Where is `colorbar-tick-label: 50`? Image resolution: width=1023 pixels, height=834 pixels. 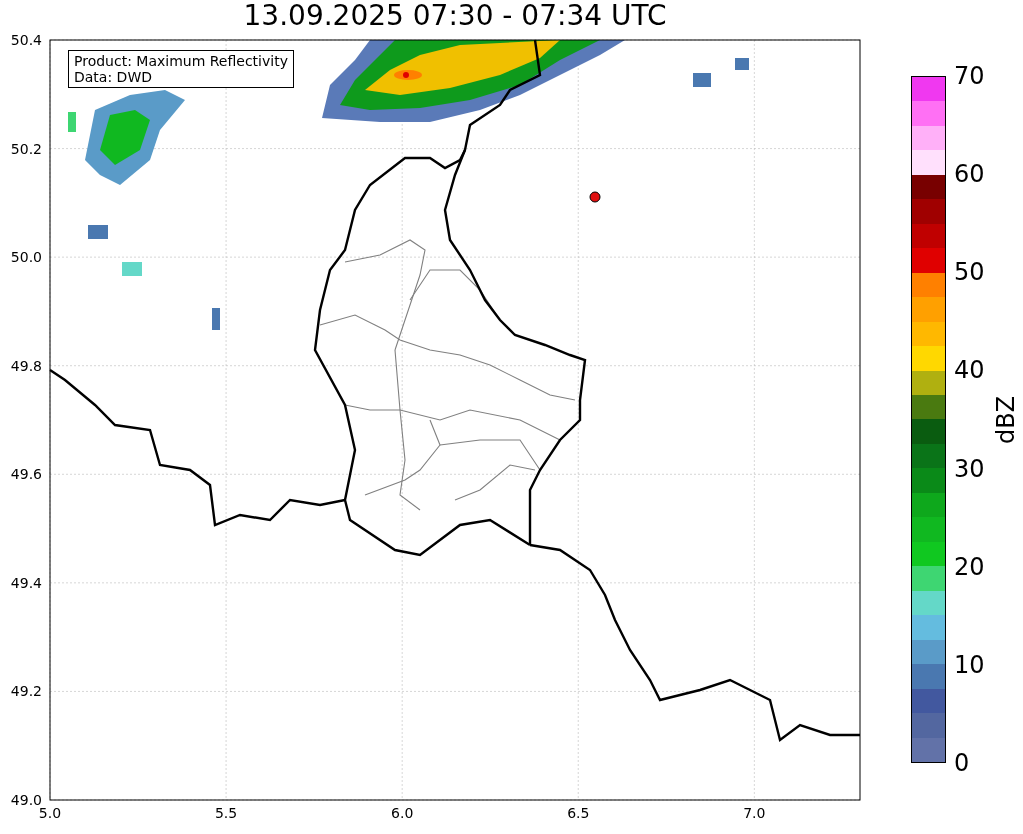
colorbar-tick-label: 50 is located at coordinates (969, 272).